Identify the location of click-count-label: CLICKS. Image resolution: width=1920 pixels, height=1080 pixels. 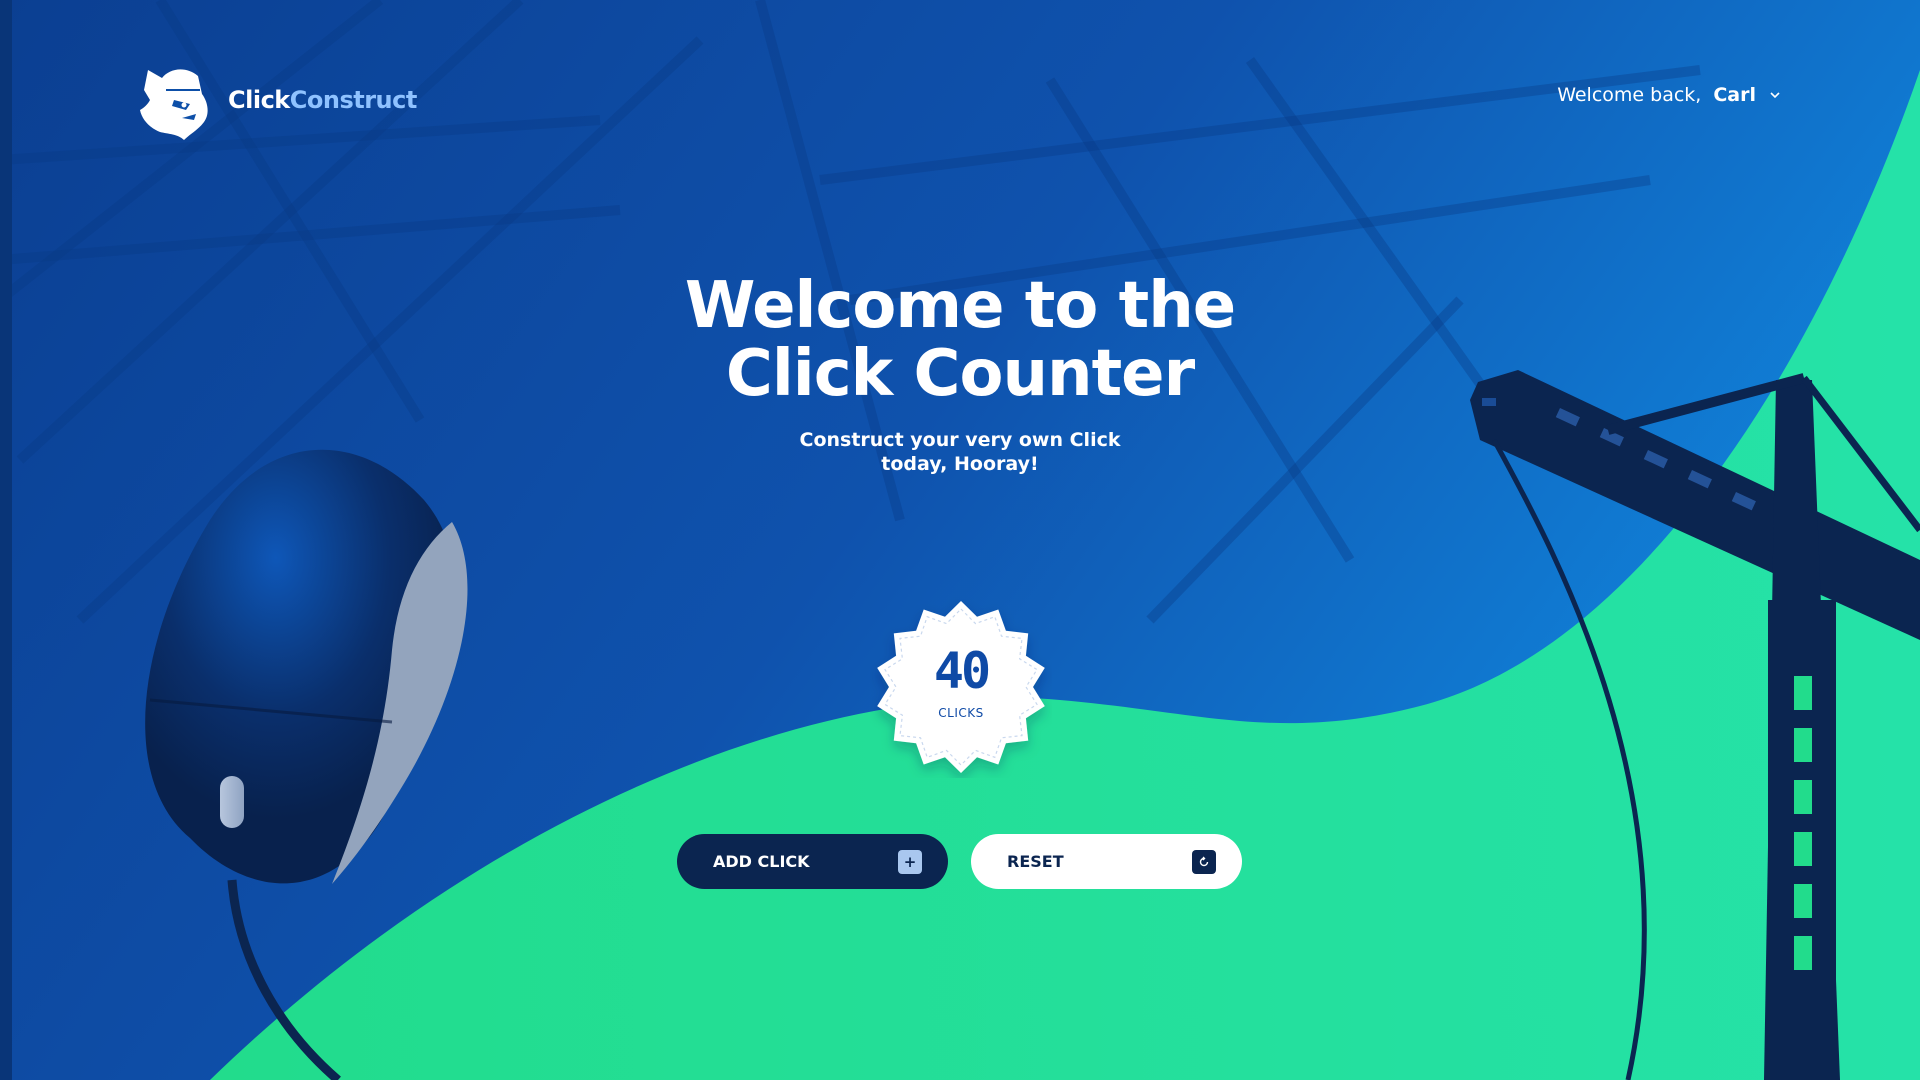
(961, 713).